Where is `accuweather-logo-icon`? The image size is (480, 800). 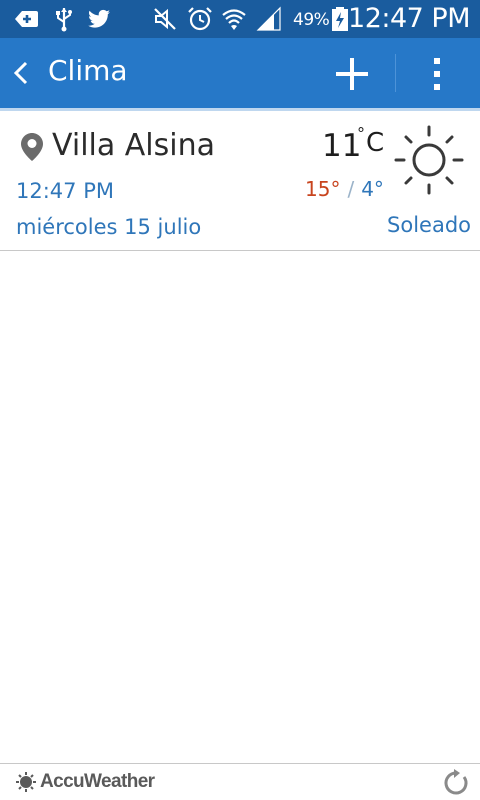
accuweather-logo-icon is located at coordinates (26, 782).